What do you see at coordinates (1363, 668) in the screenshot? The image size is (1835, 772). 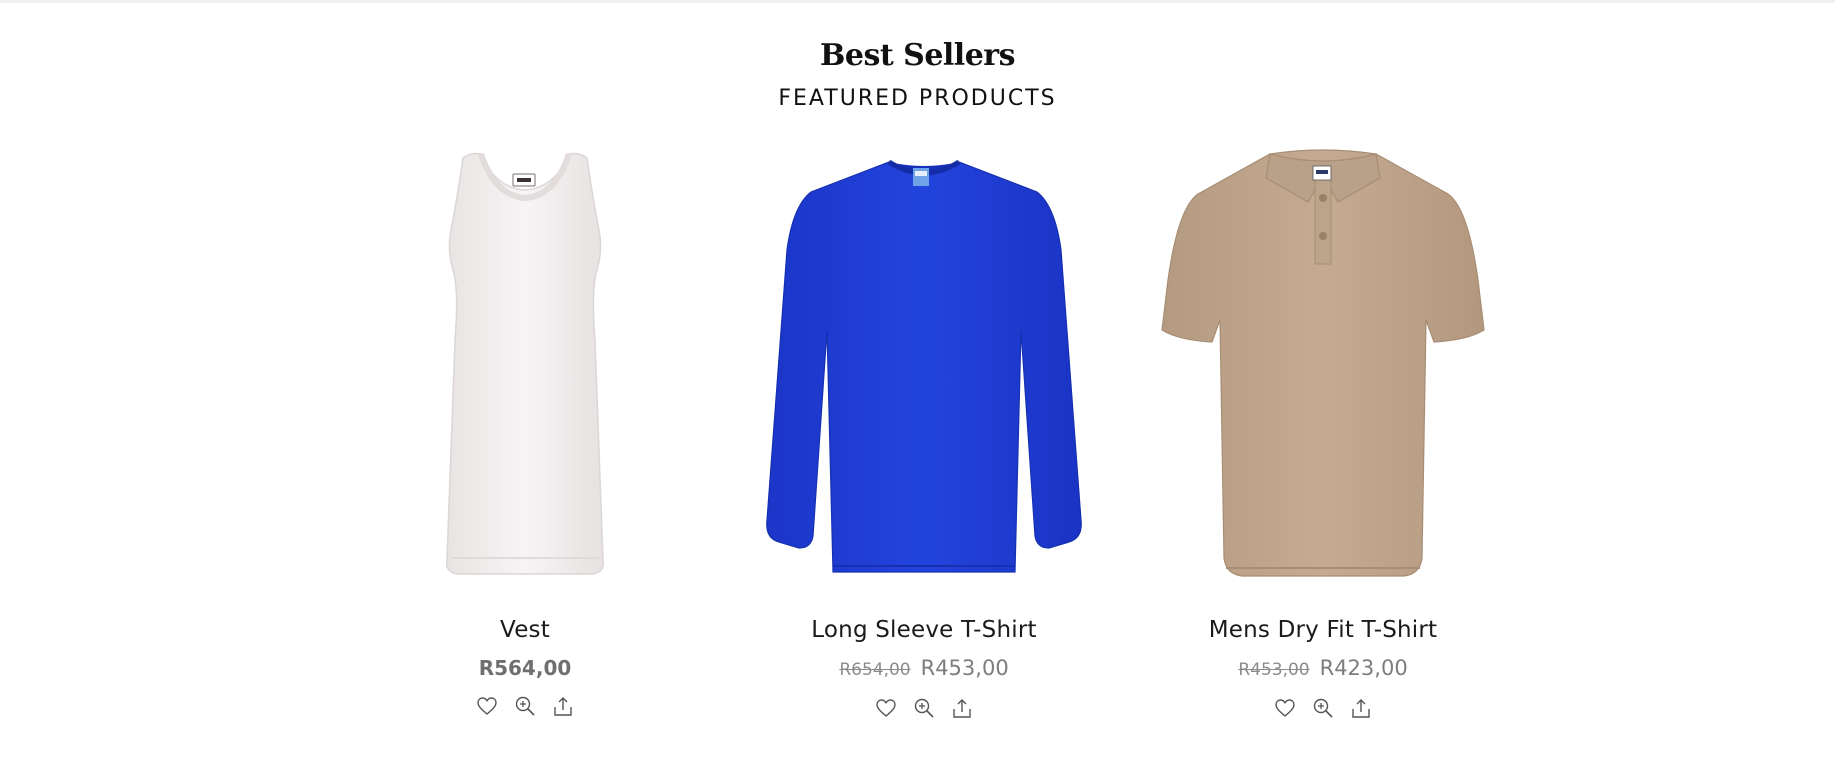 I see `product-price: R423,00` at bounding box center [1363, 668].